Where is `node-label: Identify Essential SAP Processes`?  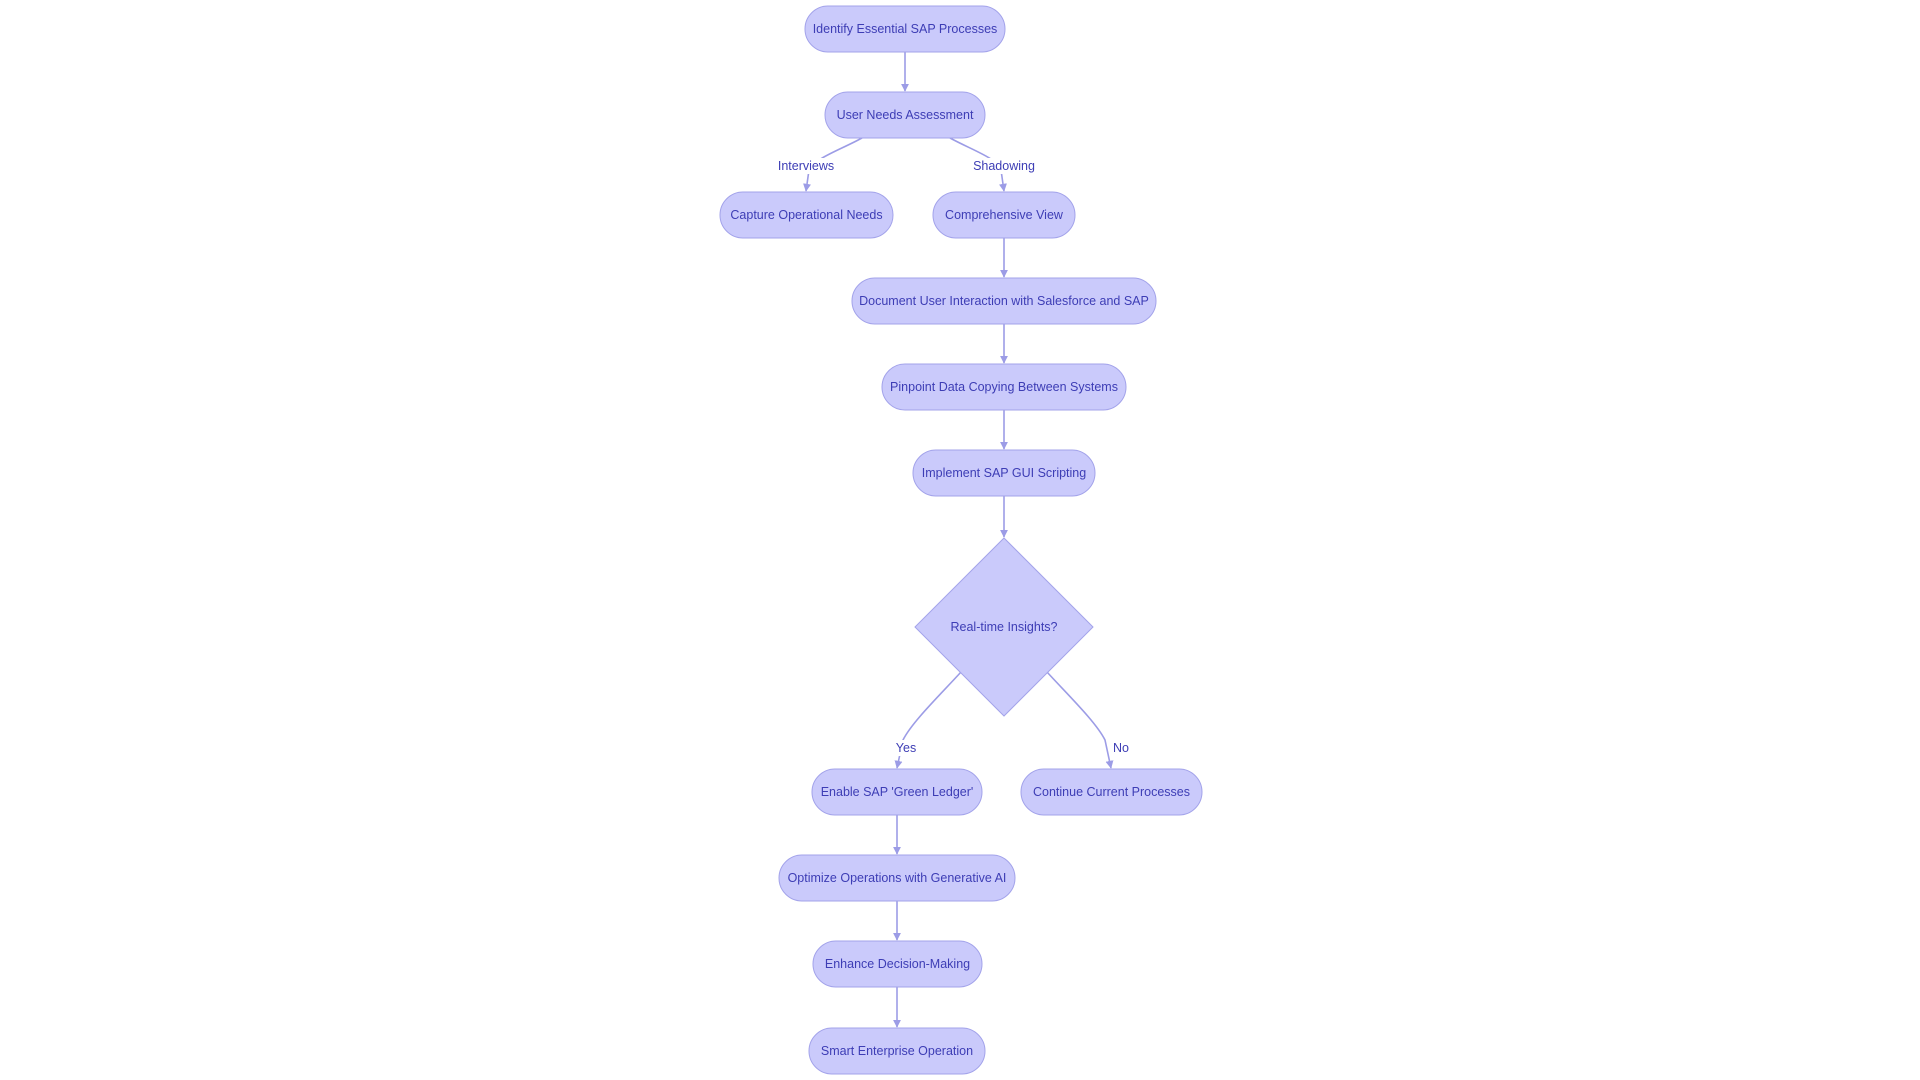 node-label: Identify Essential SAP Processes is located at coordinates (905, 29).